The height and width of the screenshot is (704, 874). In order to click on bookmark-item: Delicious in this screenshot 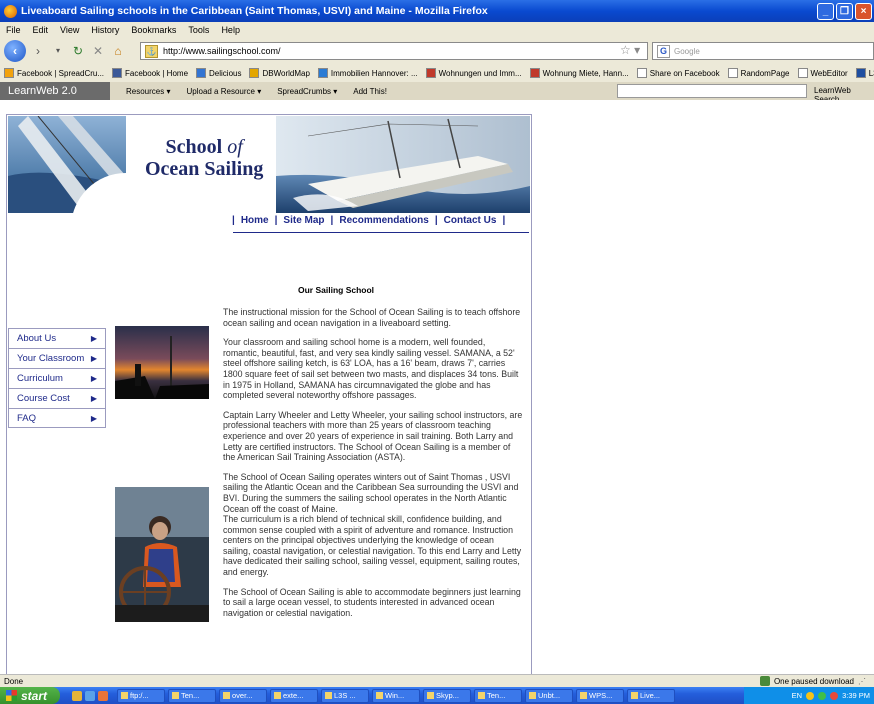, I will do `click(218, 73)`.